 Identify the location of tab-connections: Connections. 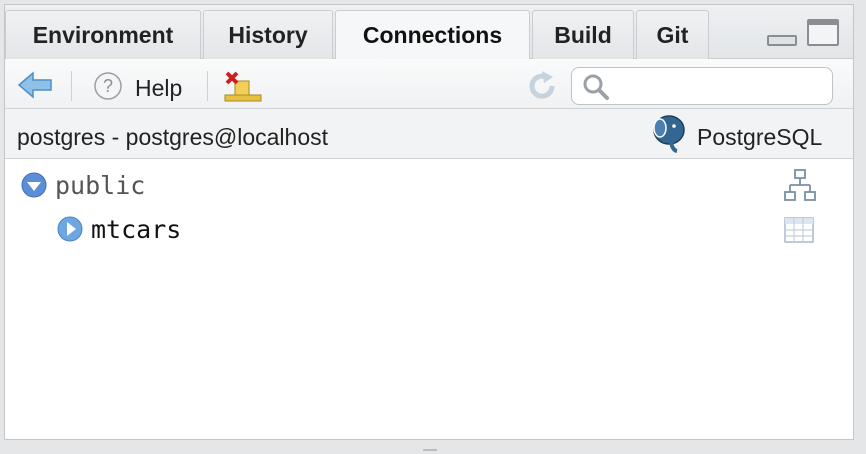
(432, 35).